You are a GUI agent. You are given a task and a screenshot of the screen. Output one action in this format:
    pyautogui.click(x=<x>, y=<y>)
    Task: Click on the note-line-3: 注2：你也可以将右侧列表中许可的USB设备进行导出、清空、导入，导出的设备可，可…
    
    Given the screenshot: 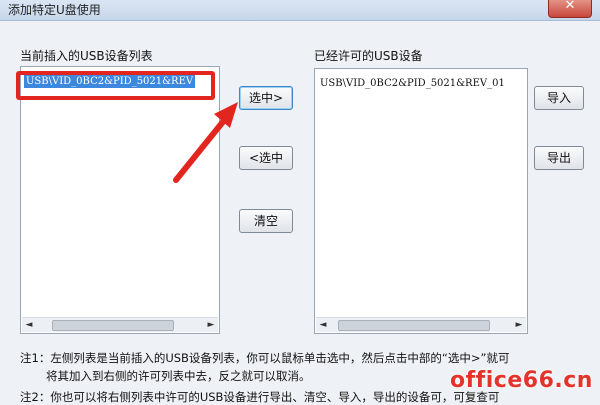 What is the action you would take?
    pyautogui.click(x=260, y=397)
    